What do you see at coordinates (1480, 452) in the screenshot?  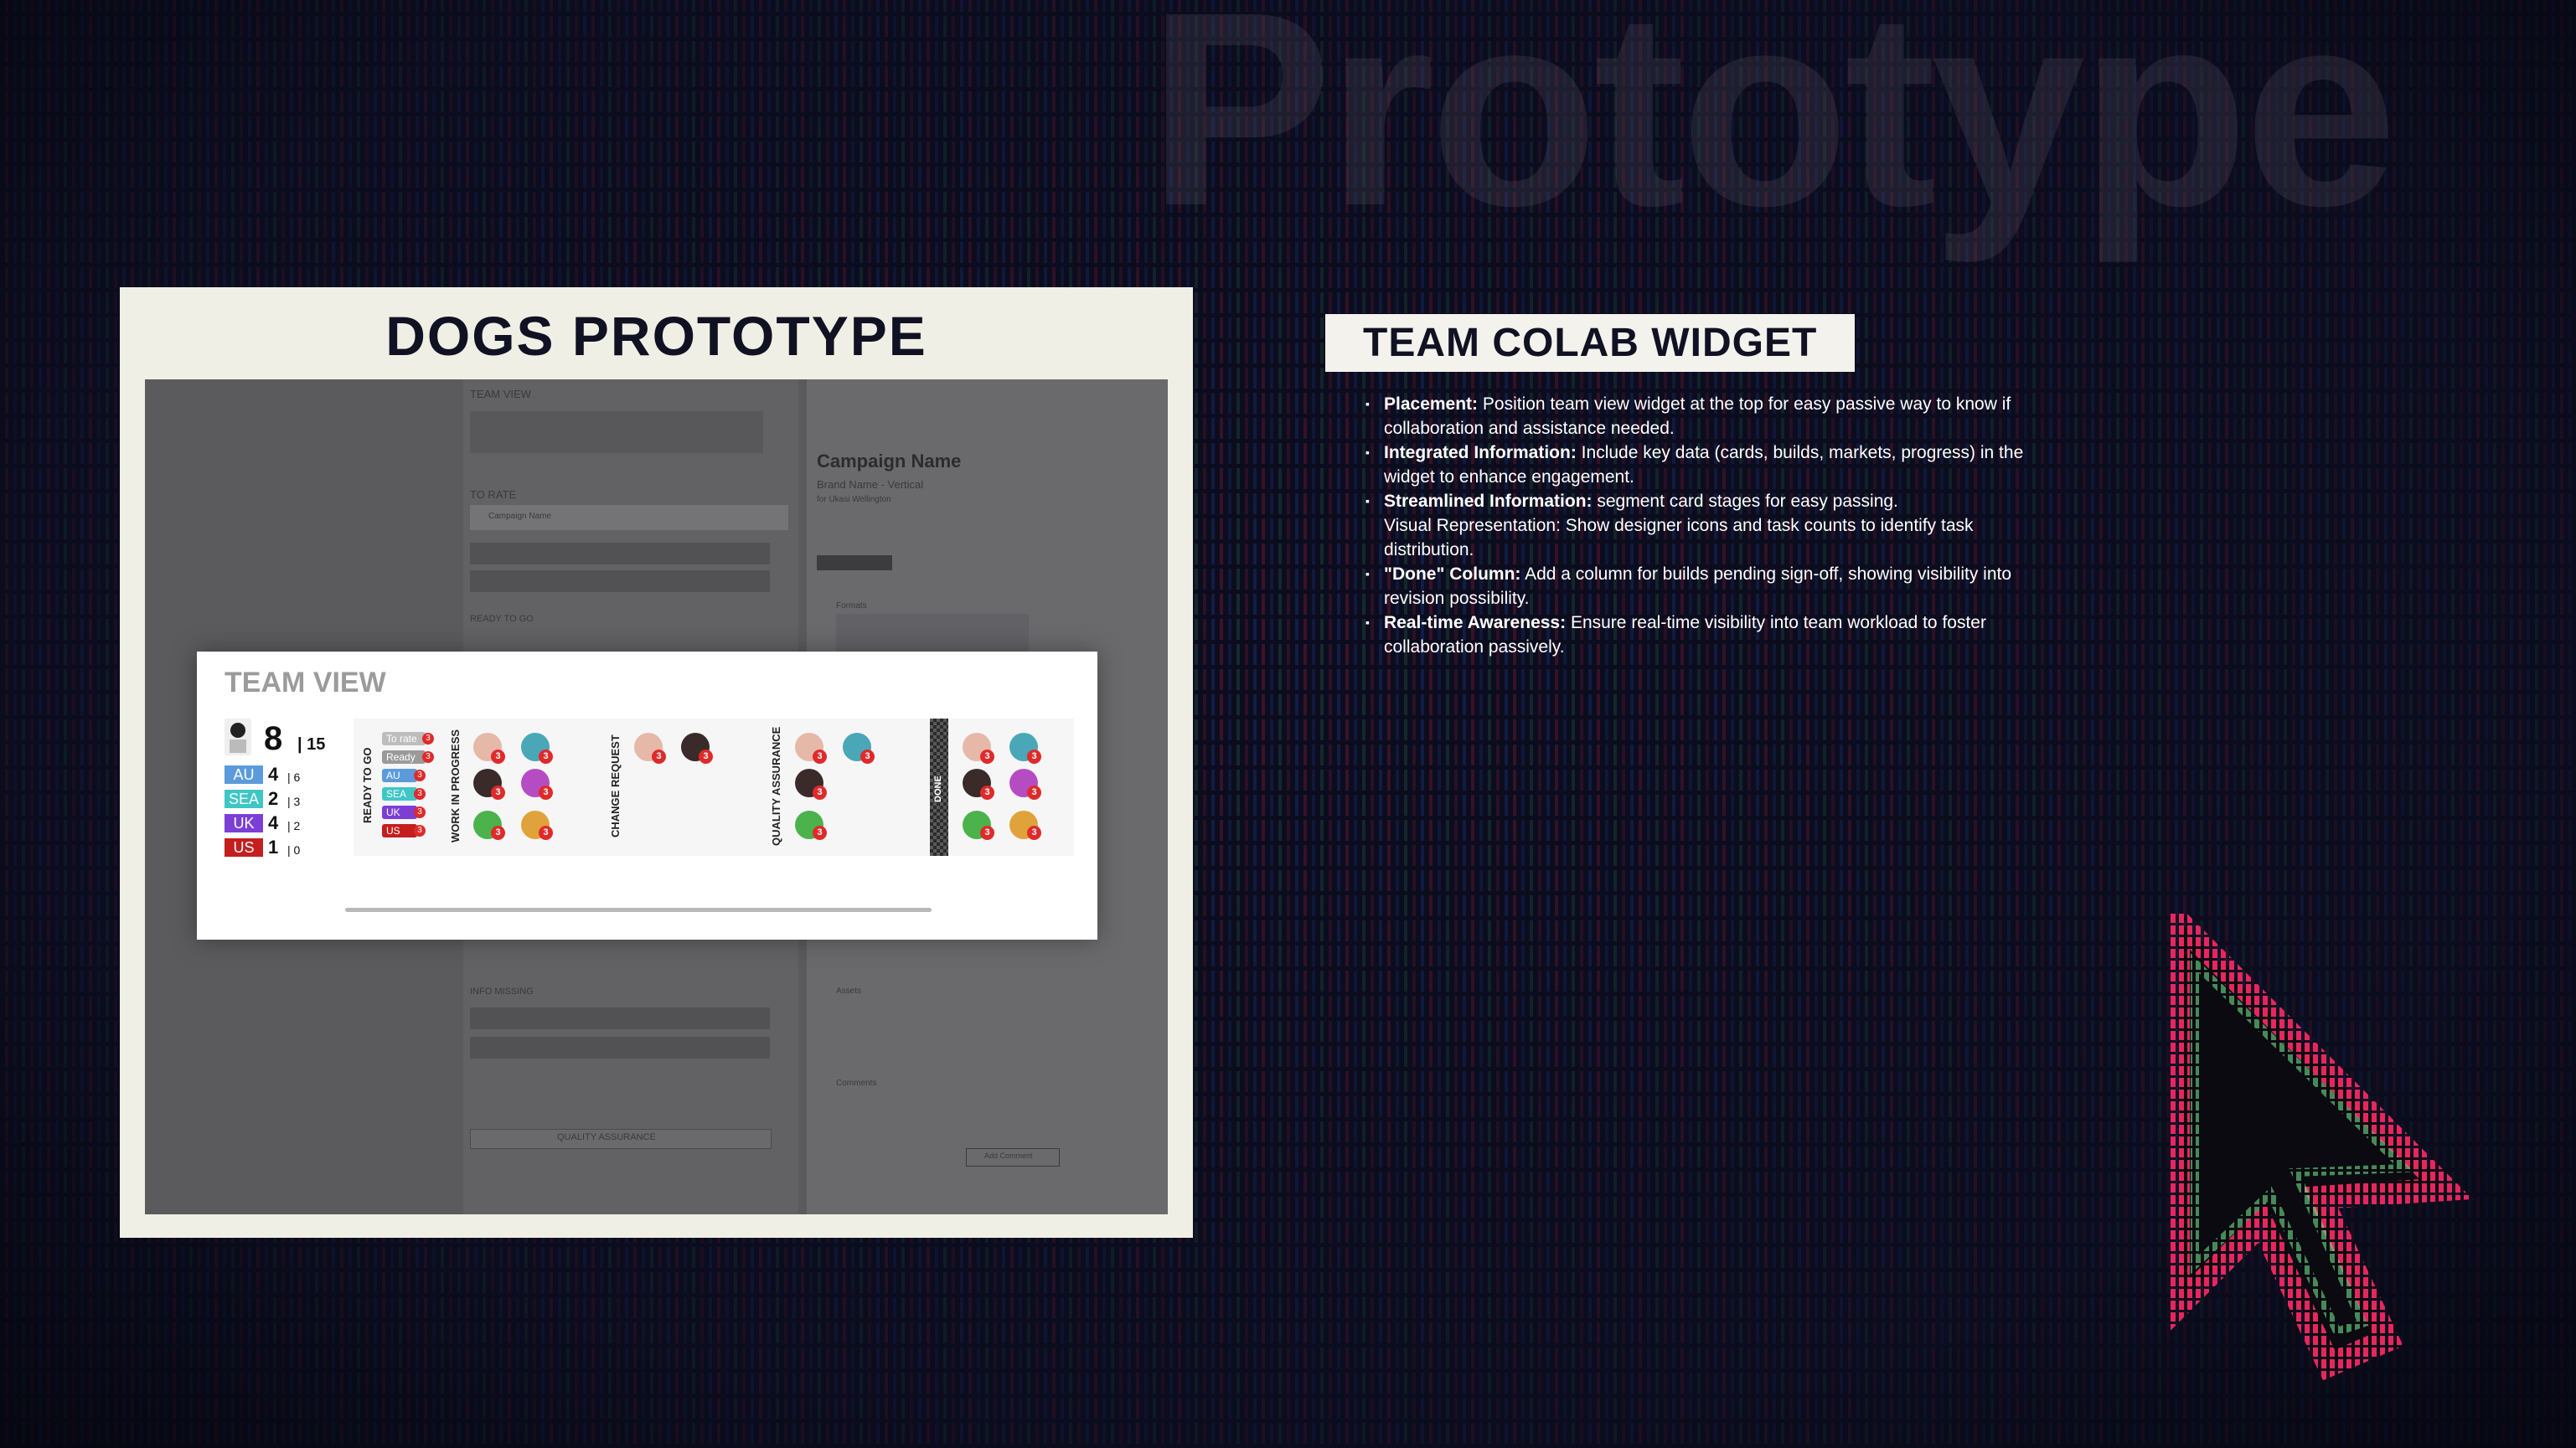 I see `bullet-heading: Integrated Information:` at bounding box center [1480, 452].